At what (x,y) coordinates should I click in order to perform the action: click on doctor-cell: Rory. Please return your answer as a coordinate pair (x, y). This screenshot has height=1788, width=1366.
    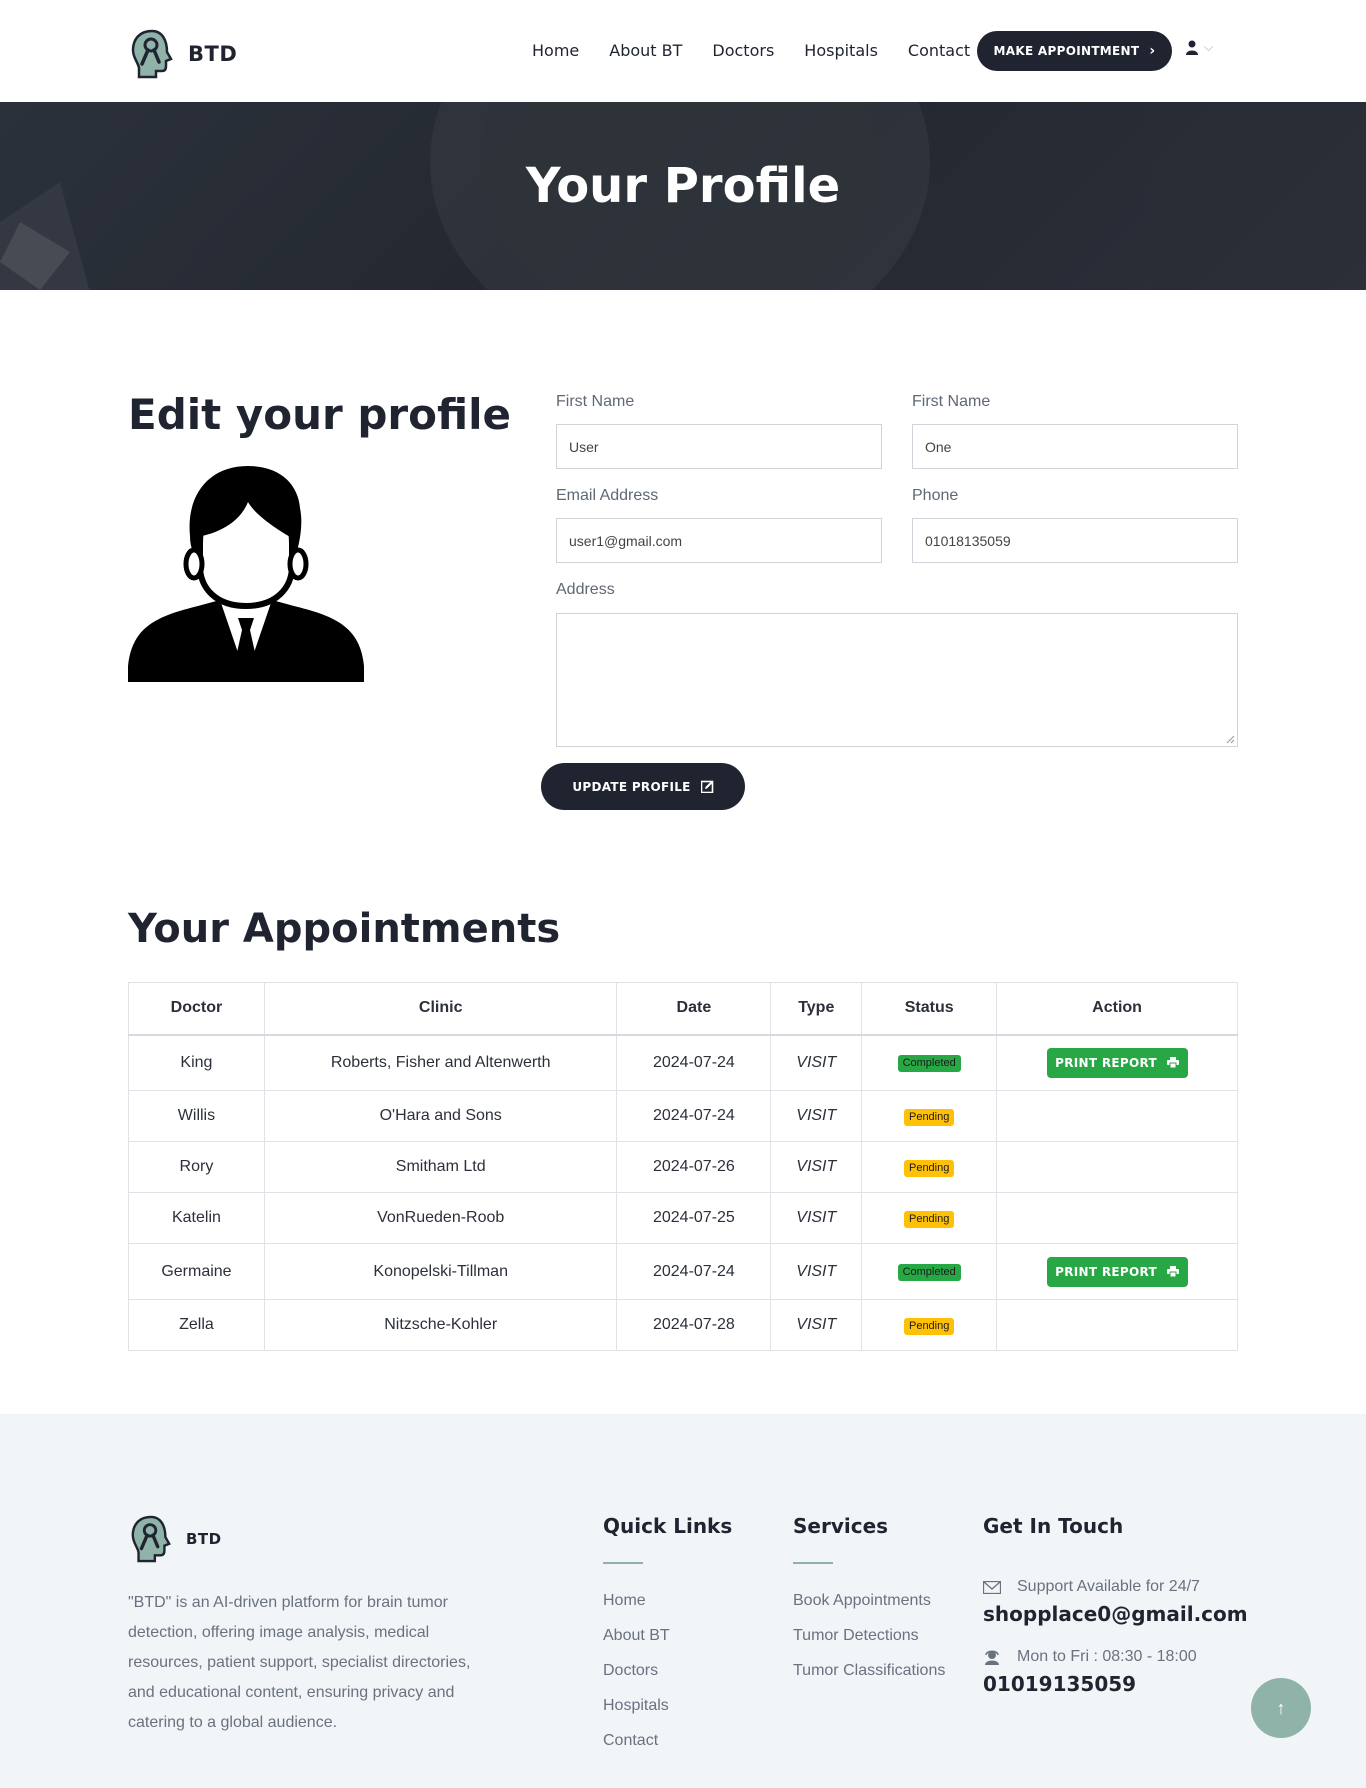
    Looking at the image, I should click on (196, 1167).